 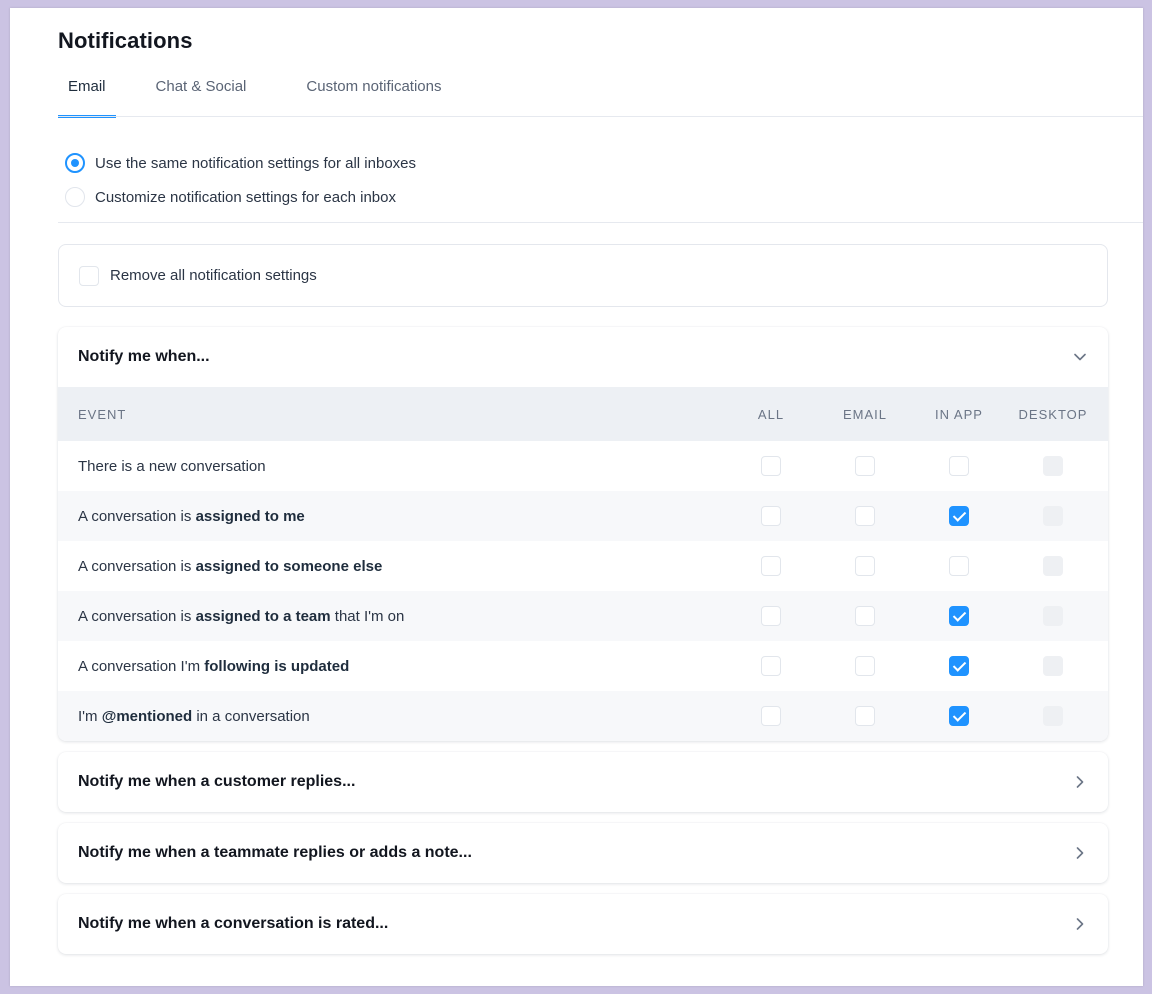 What do you see at coordinates (274, 93) in the screenshot?
I see `tab-bar: Email Chat & Social Custom notifications` at bounding box center [274, 93].